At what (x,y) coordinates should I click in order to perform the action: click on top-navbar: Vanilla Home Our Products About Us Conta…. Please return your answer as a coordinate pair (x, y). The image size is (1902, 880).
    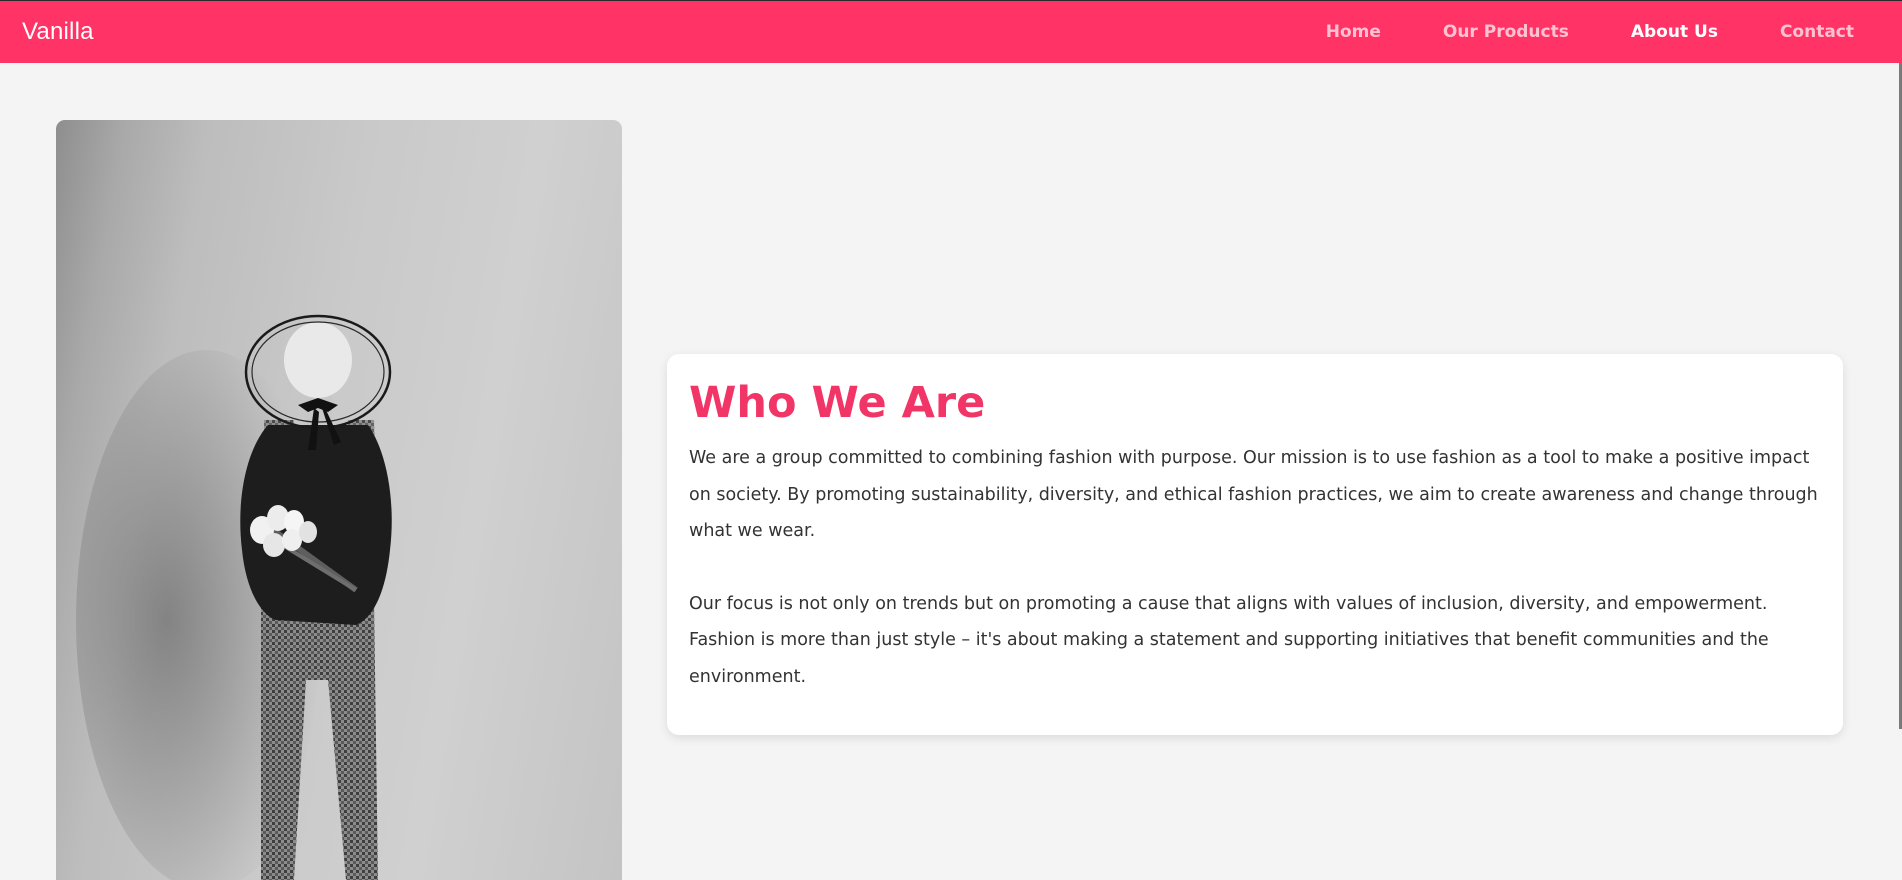
    Looking at the image, I should click on (951, 31).